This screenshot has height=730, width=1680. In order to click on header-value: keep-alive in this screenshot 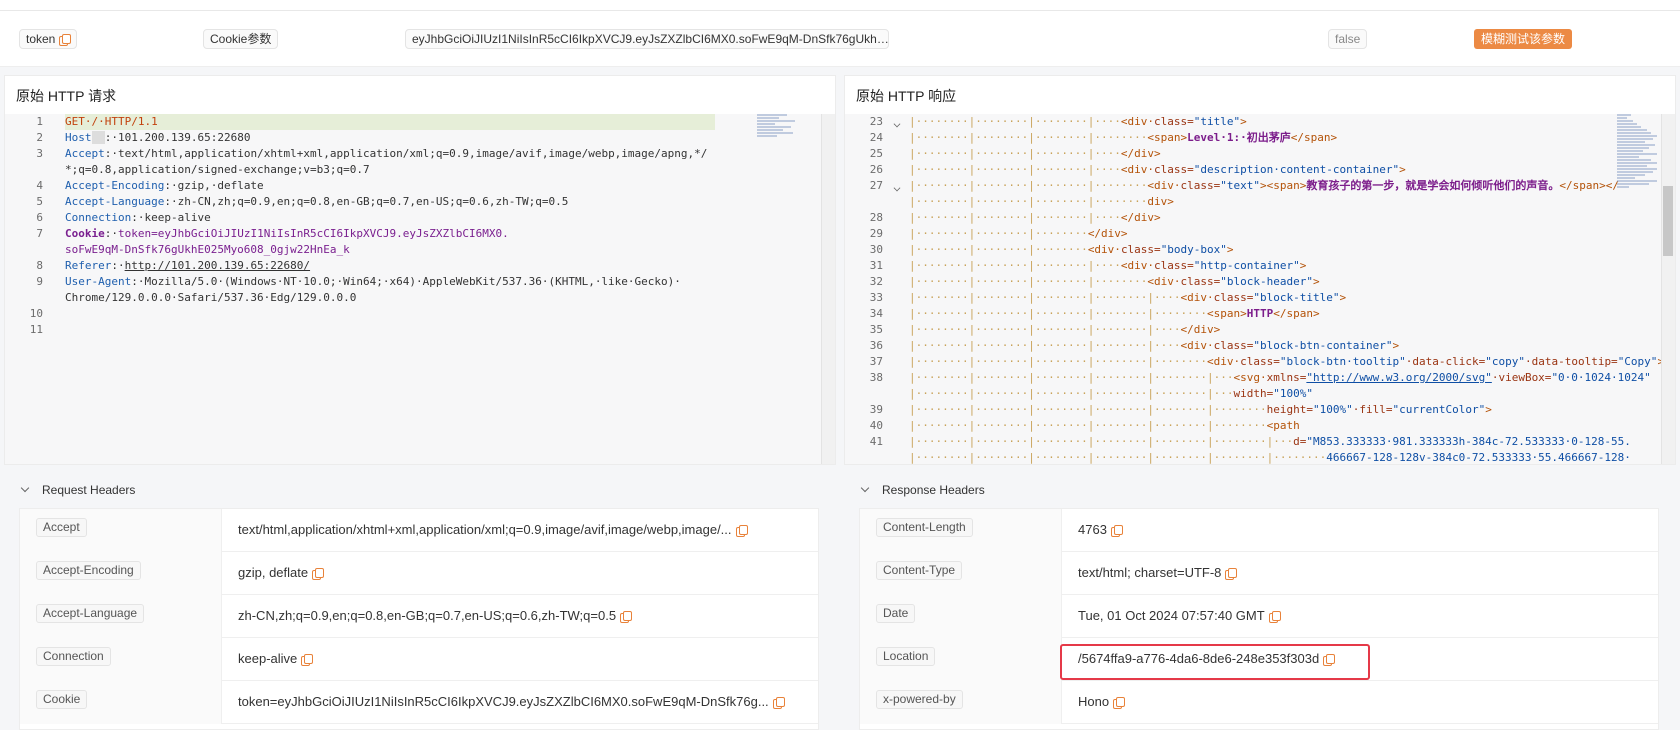, I will do `click(276, 659)`.